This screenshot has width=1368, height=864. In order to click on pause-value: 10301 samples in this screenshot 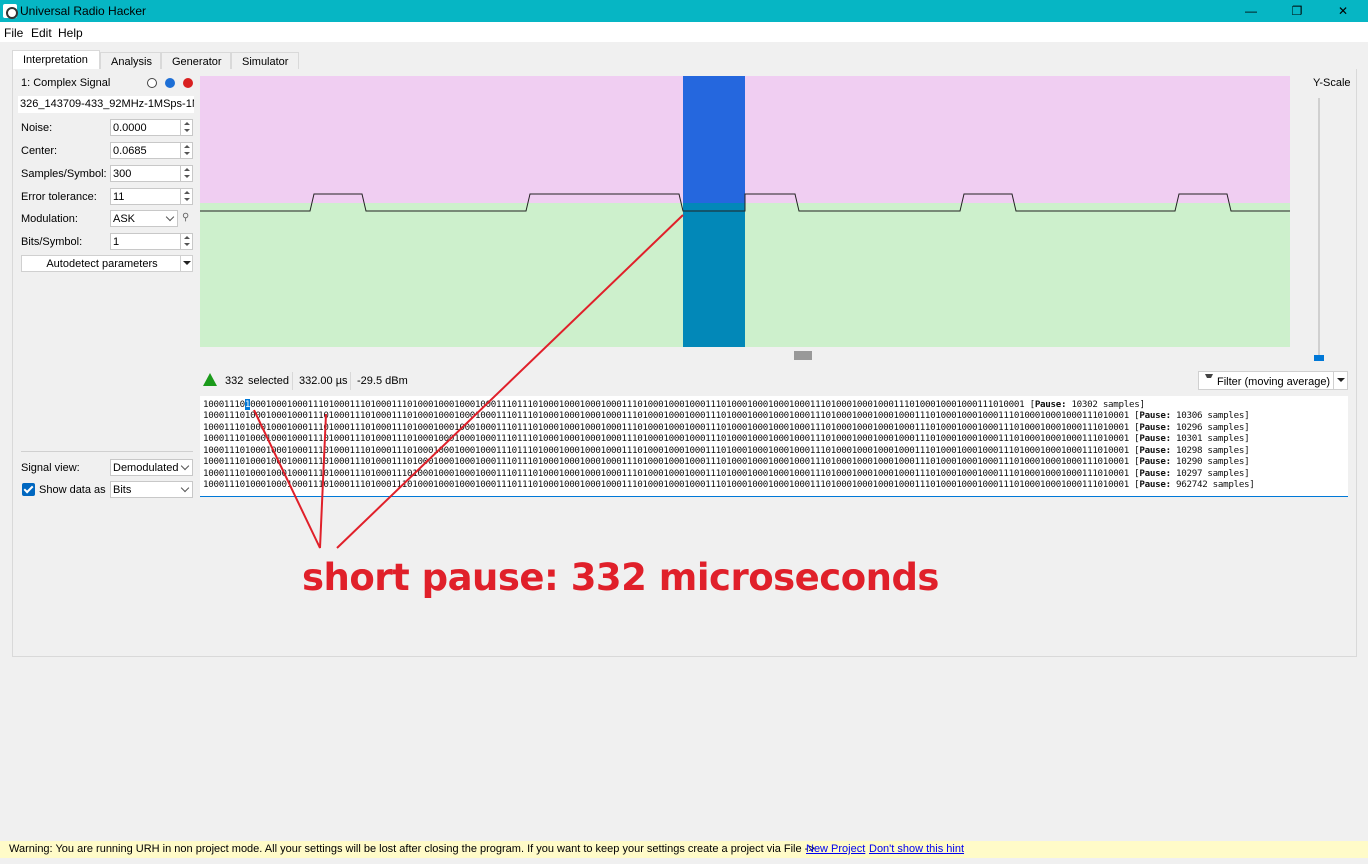, I will do `click(1210, 438)`.